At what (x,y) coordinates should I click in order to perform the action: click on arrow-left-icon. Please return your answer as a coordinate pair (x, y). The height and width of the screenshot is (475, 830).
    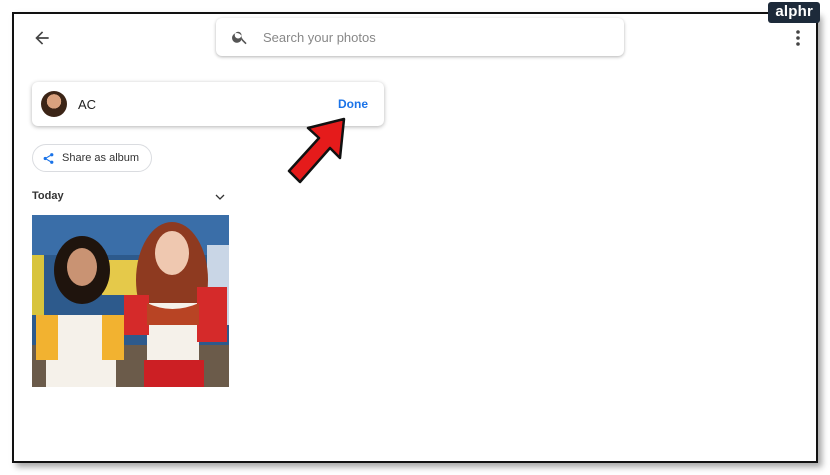
    Looking at the image, I should click on (42, 38).